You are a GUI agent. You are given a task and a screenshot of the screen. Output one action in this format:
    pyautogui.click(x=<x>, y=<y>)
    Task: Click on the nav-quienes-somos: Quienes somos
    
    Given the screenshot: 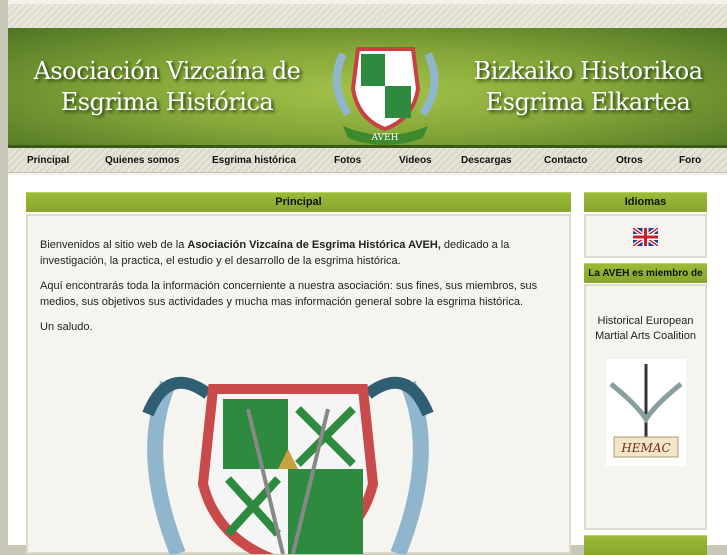 What is the action you would take?
    pyautogui.click(x=142, y=160)
    